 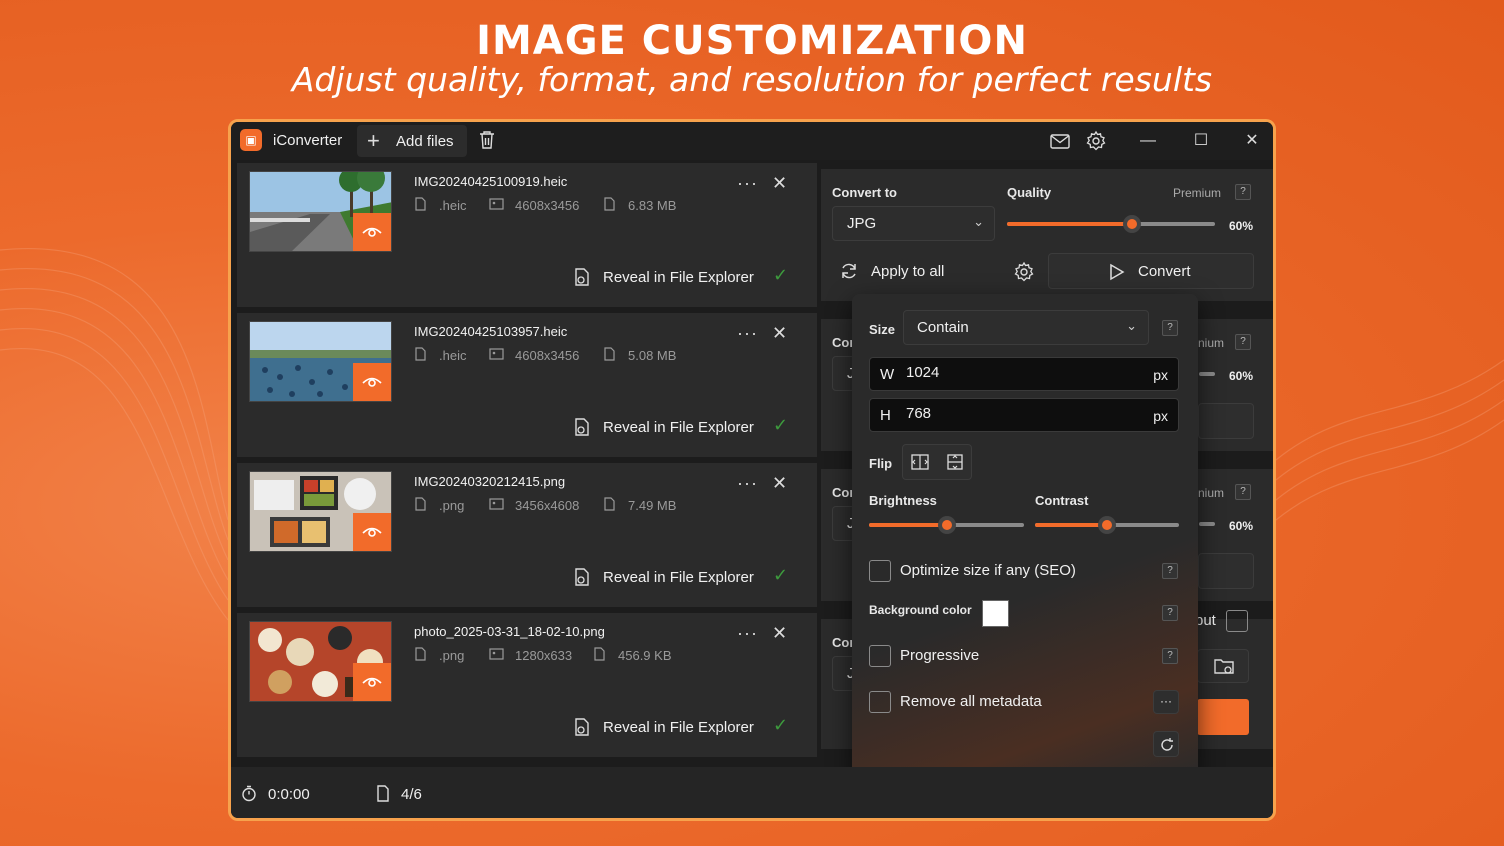 I want to click on file-dimensions: 3456x4608, so click(x=547, y=505).